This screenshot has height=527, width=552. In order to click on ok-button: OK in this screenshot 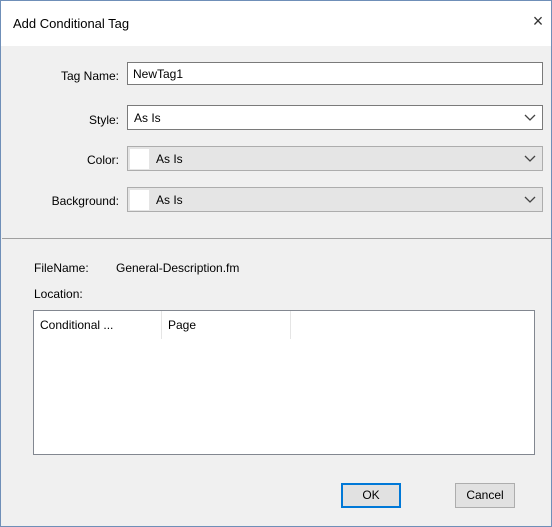, I will do `click(371, 495)`.